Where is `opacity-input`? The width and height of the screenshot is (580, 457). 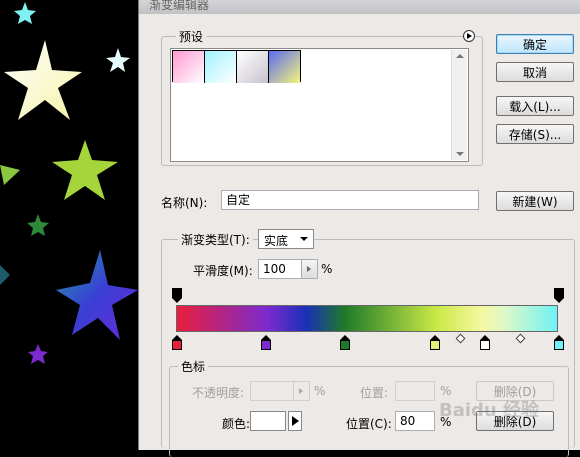 opacity-input is located at coordinates (272, 391).